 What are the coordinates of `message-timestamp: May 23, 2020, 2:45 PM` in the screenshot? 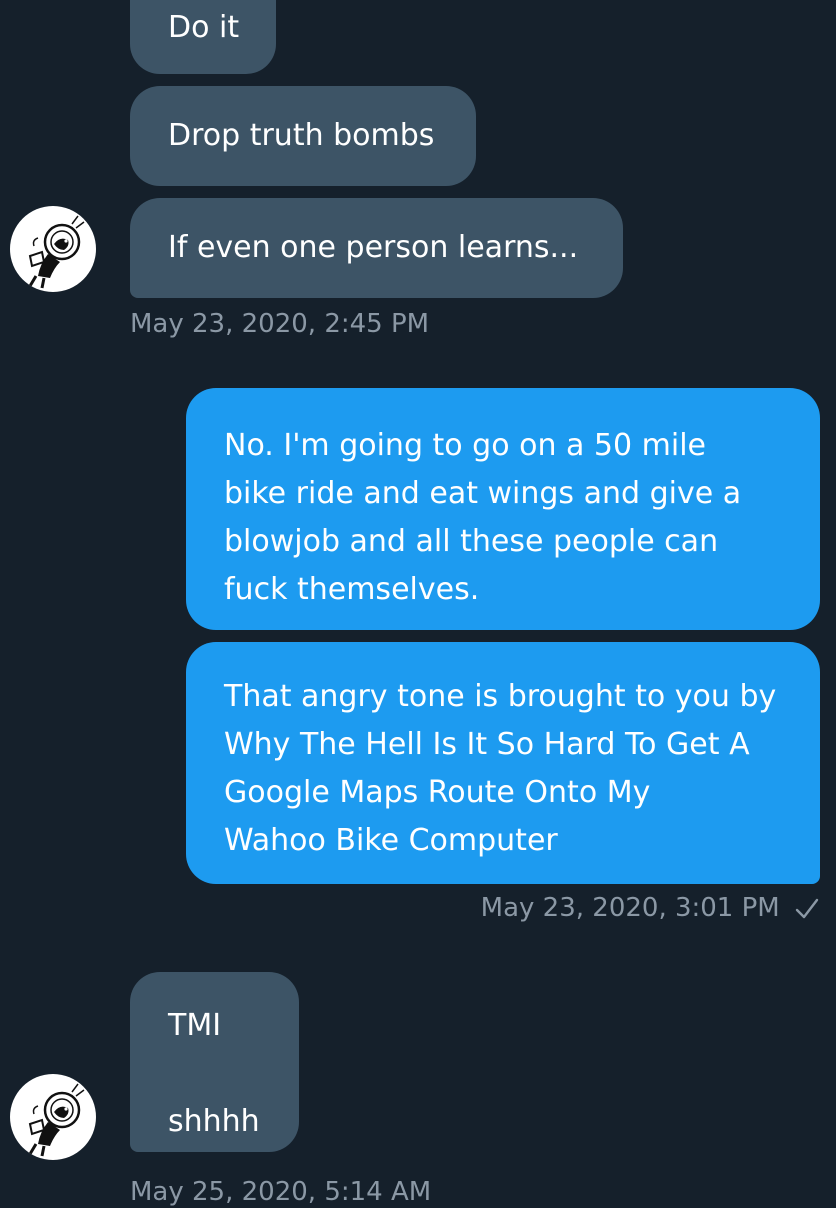 It's located at (280, 324).